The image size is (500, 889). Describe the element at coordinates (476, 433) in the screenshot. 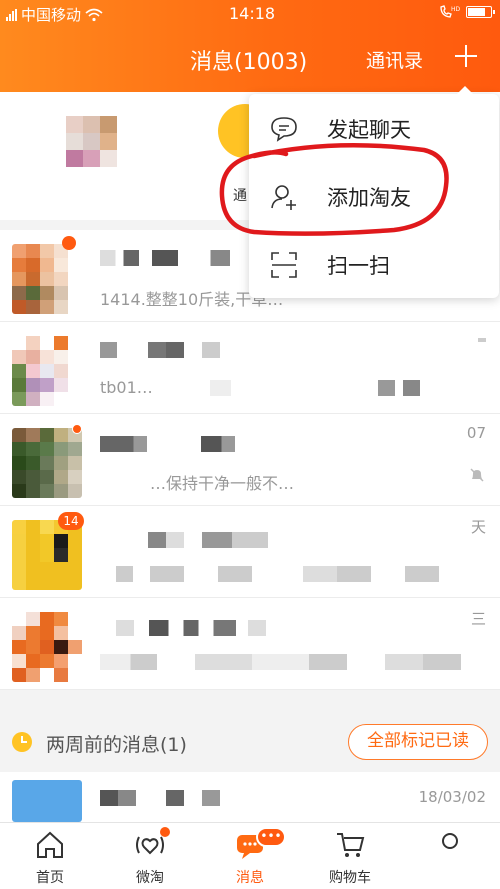

I see `message-time: 07` at that location.